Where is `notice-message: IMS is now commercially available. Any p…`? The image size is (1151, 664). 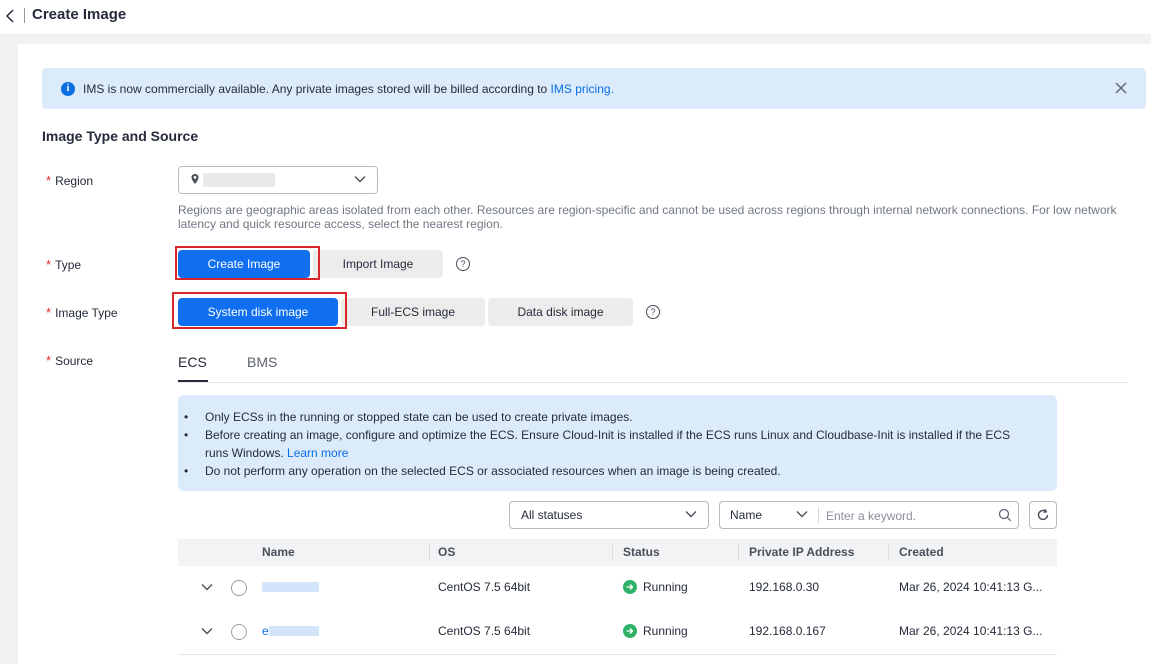
notice-message: IMS is now commercially available. Any p… is located at coordinates (317, 89).